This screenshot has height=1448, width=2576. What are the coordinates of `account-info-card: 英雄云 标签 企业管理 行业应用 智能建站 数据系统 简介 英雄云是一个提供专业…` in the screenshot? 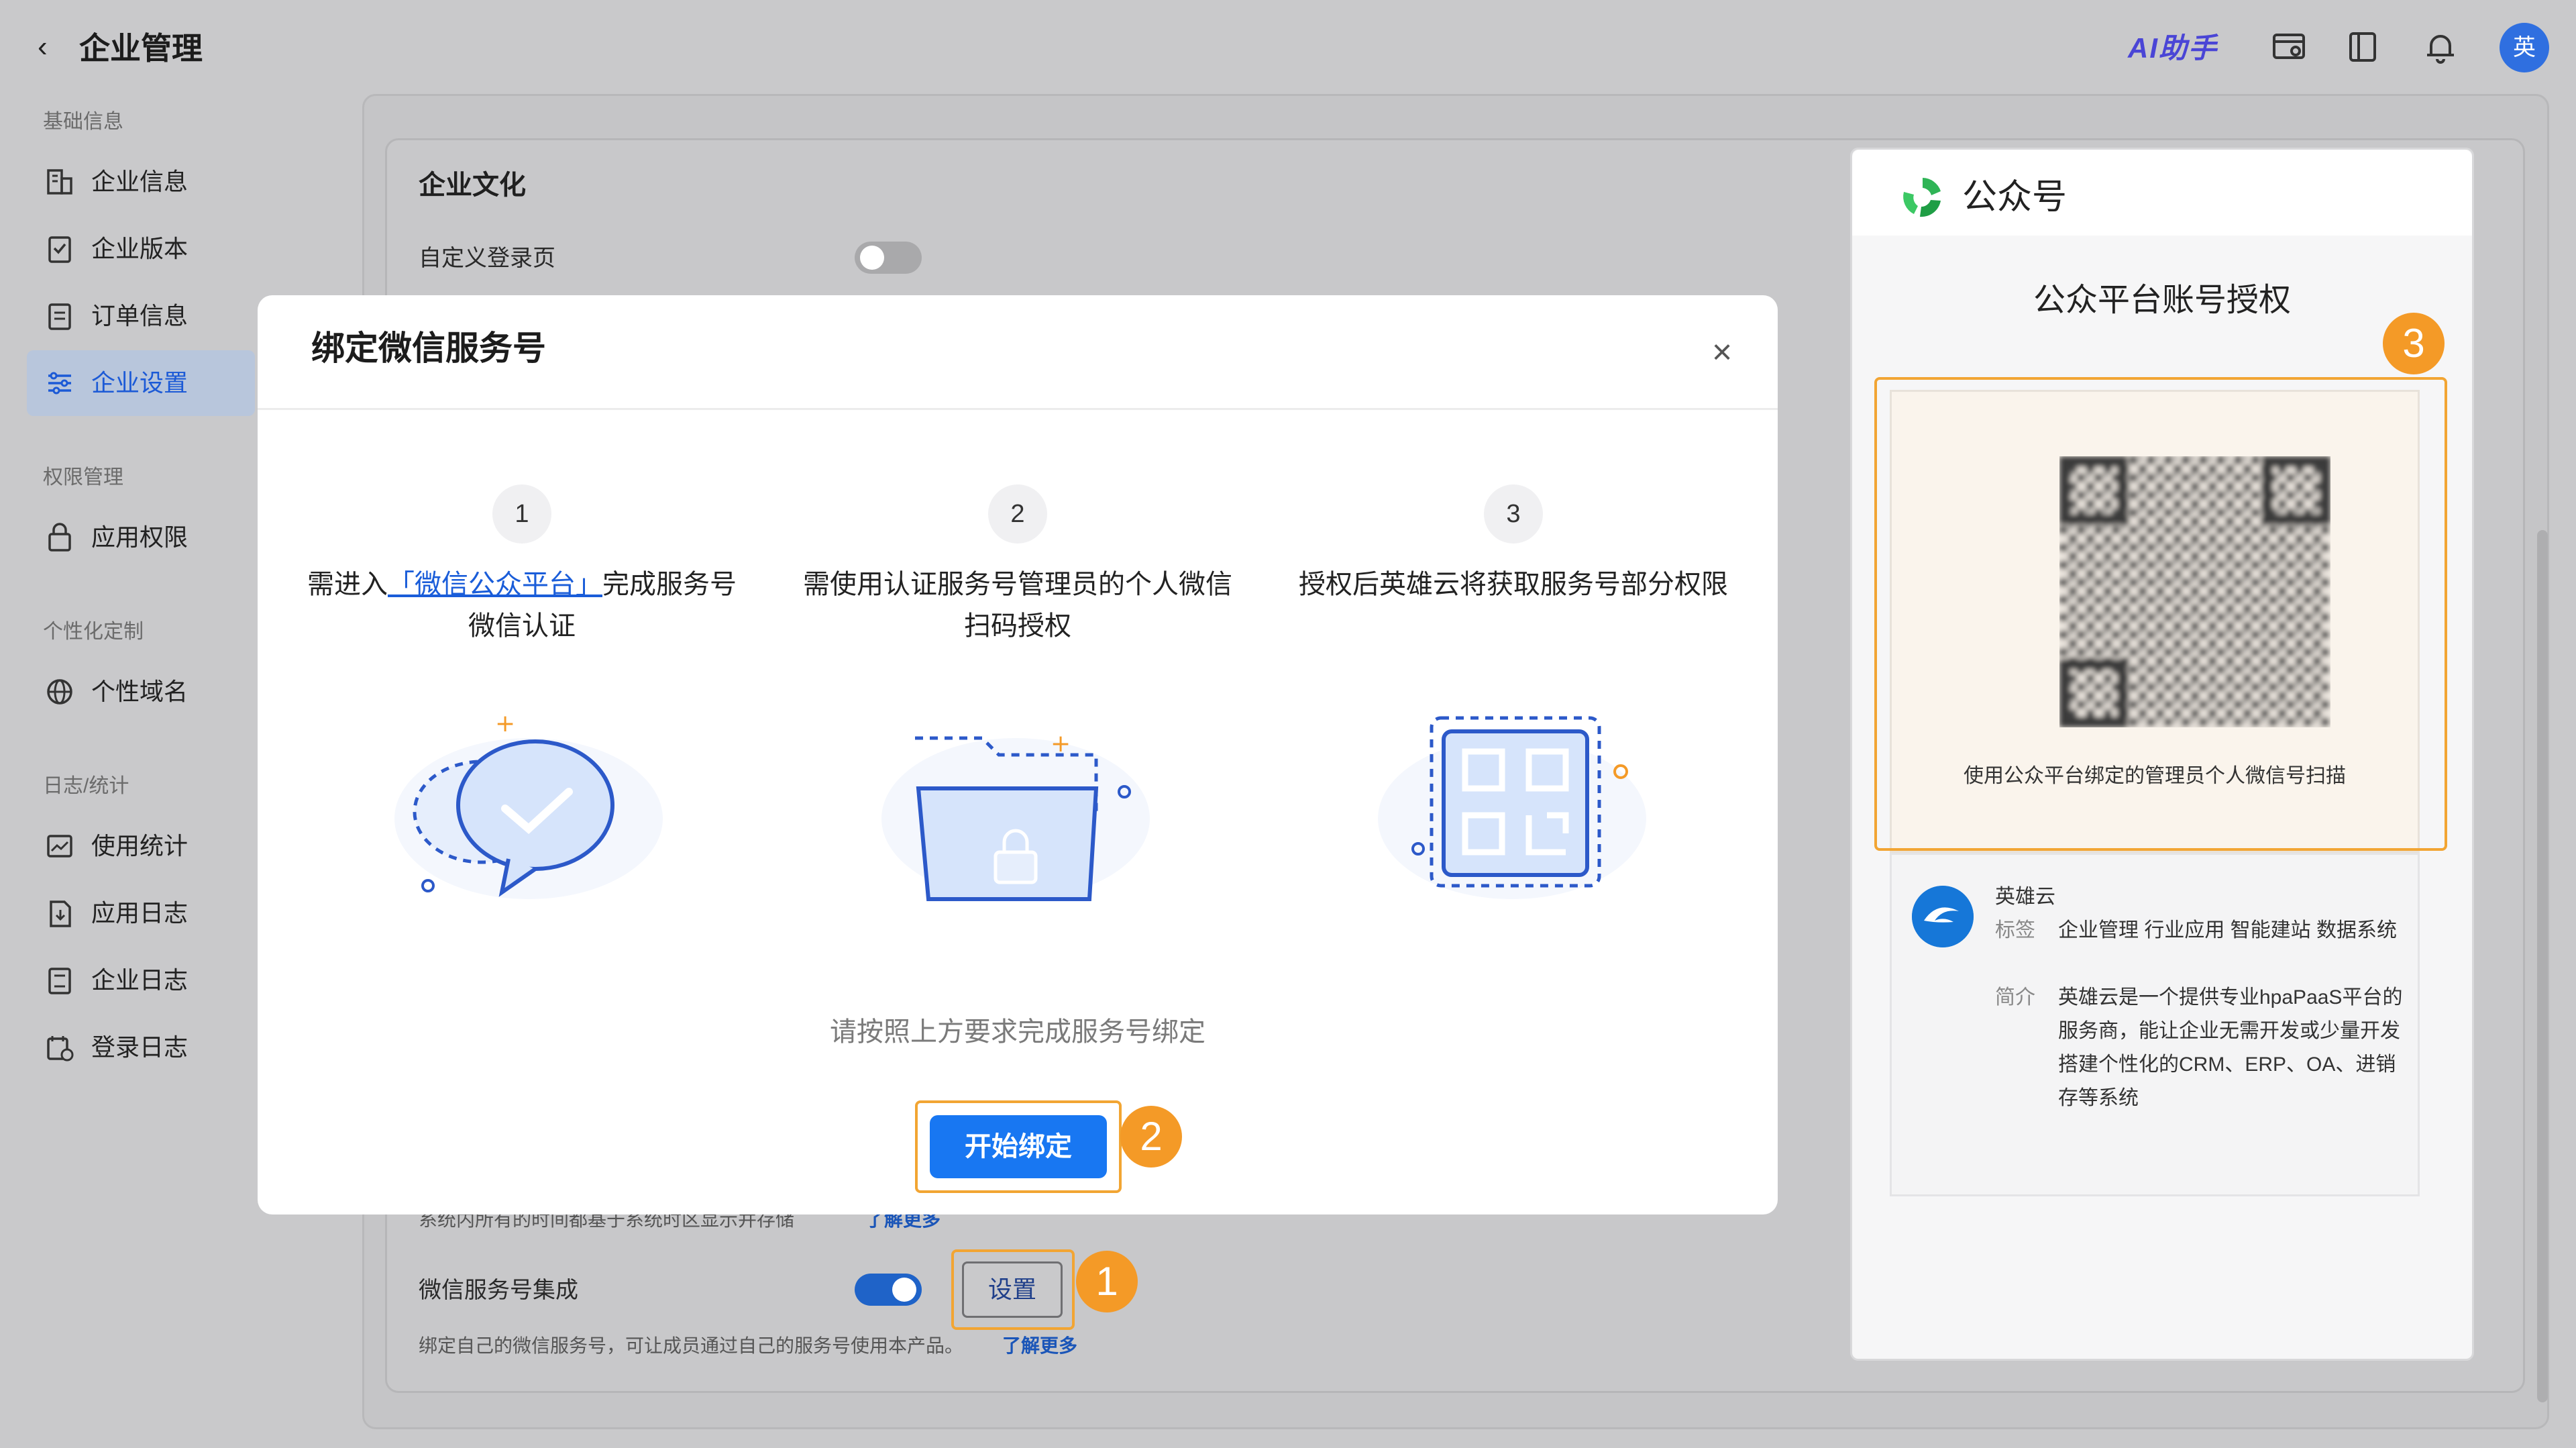 It's located at (2155, 1024).